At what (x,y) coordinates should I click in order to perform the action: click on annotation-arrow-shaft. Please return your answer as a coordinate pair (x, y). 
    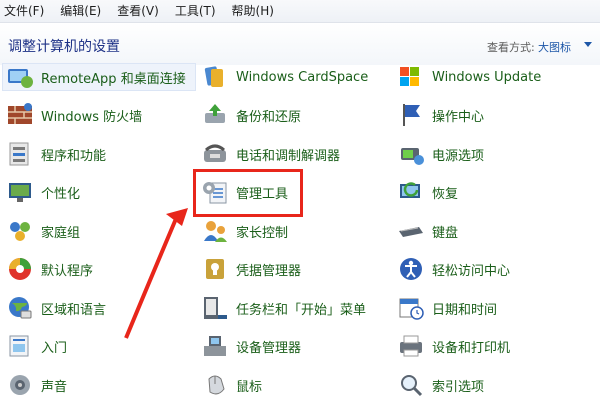
    Looking at the image, I should click on (152, 276).